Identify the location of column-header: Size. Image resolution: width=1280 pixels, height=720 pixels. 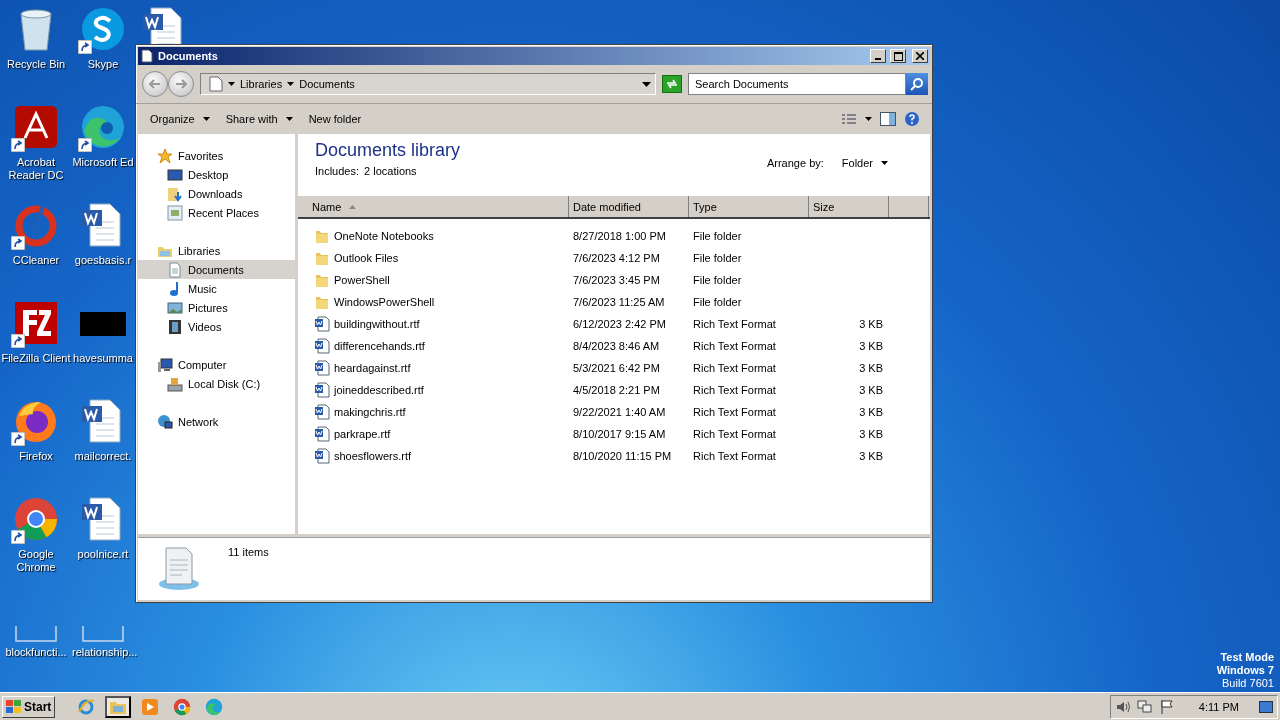
(849, 206).